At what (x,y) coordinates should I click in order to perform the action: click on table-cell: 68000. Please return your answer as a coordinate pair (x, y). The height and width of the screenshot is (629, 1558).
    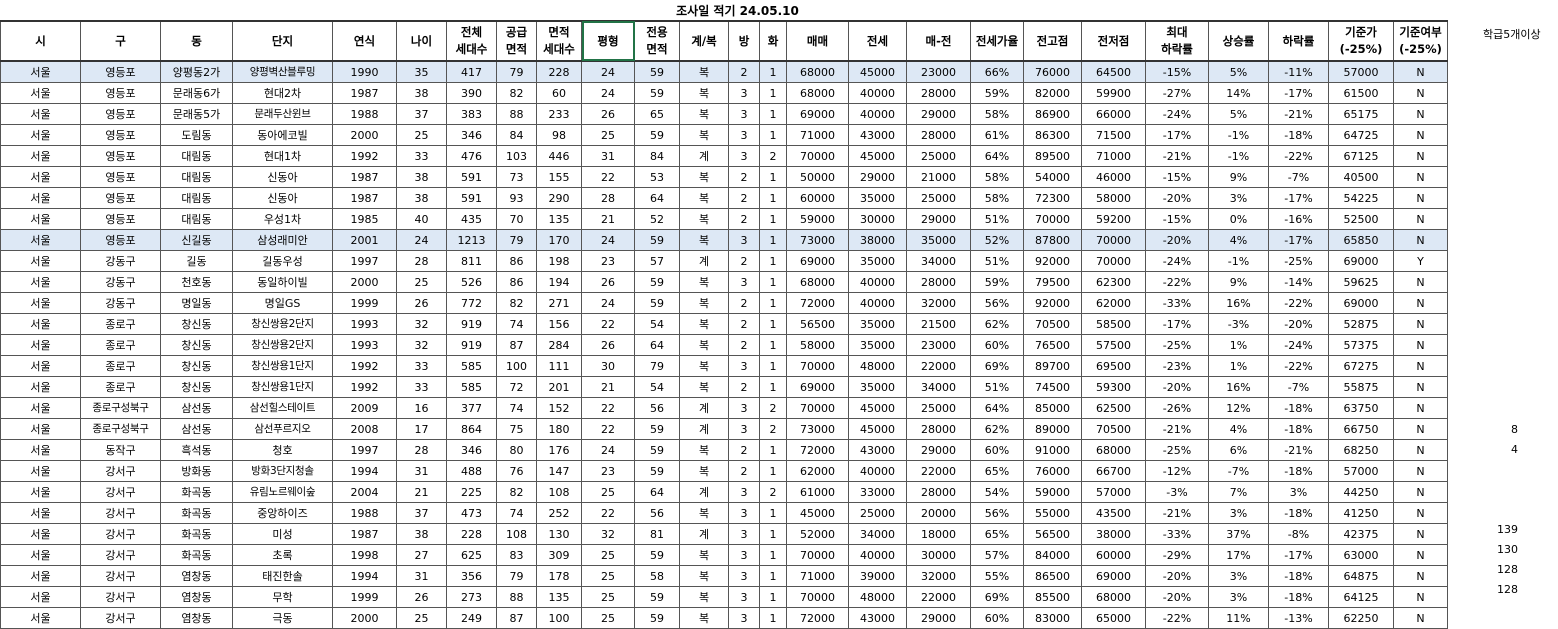
    Looking at the image, I should click on (817, 282).